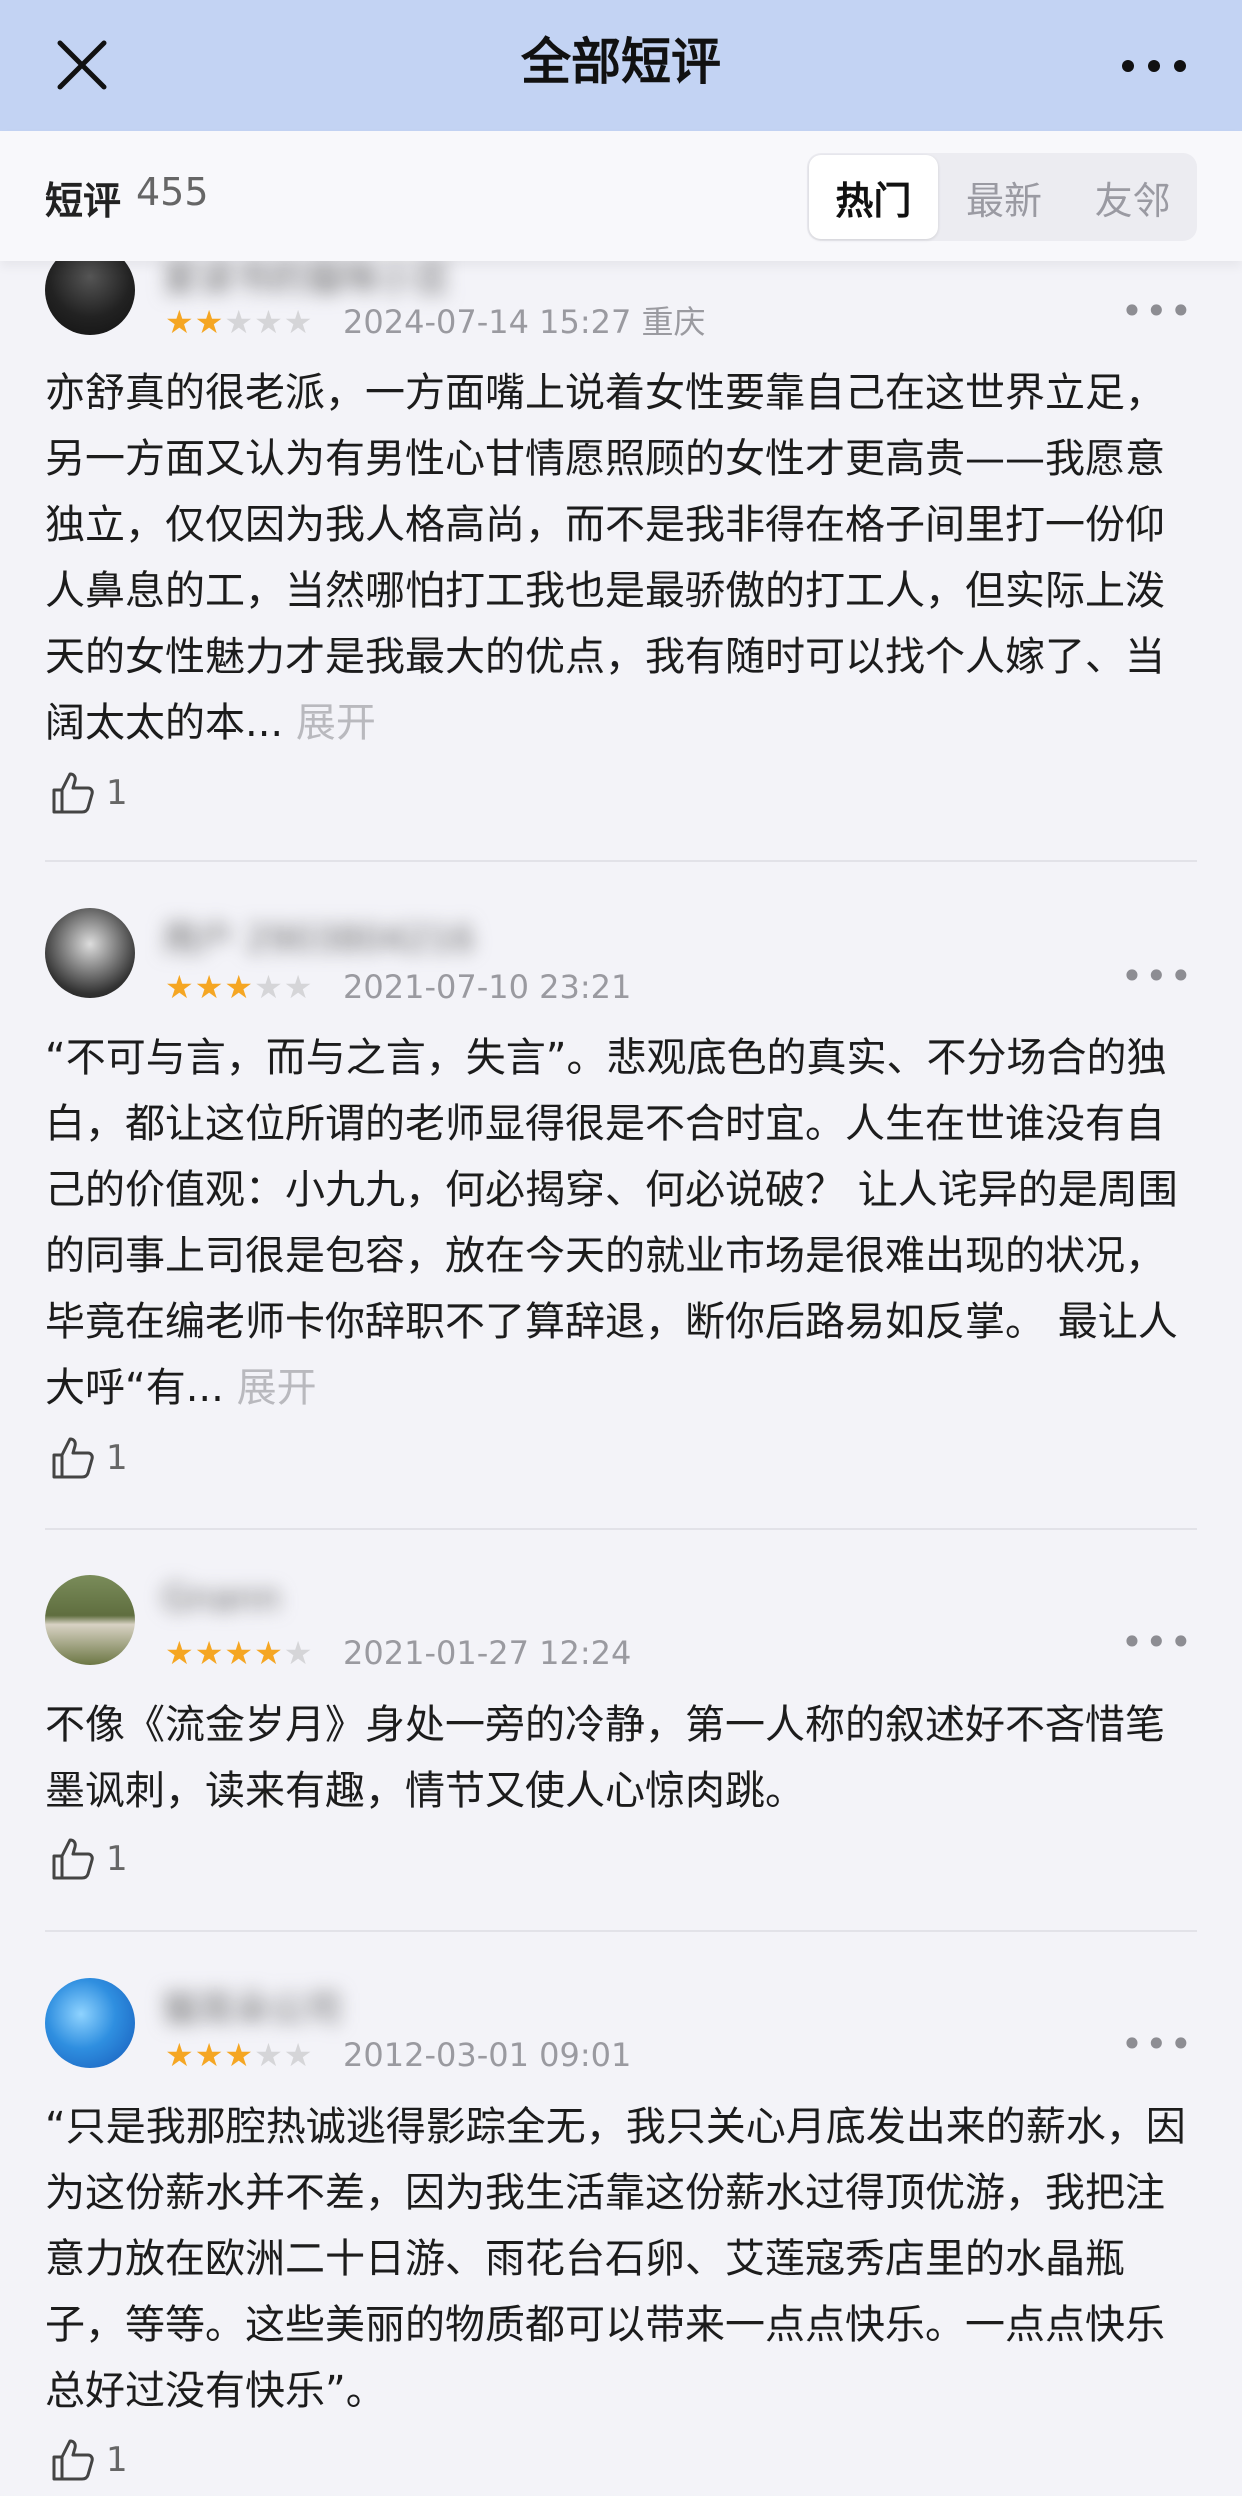 The width and height of the screenshot is (1242, 2496). What do you see at coordinates (673, 322) in the screenshot?
I see `review-location: 重庆` at bounding box center [673, 322].